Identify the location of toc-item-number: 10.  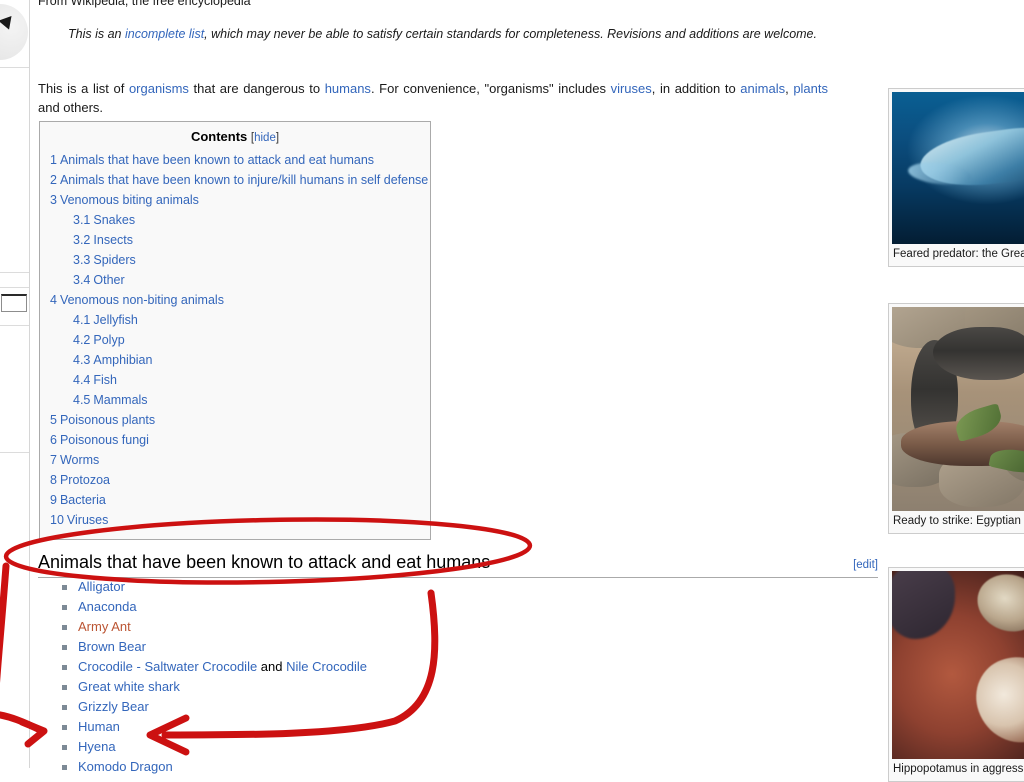
(57, 520).